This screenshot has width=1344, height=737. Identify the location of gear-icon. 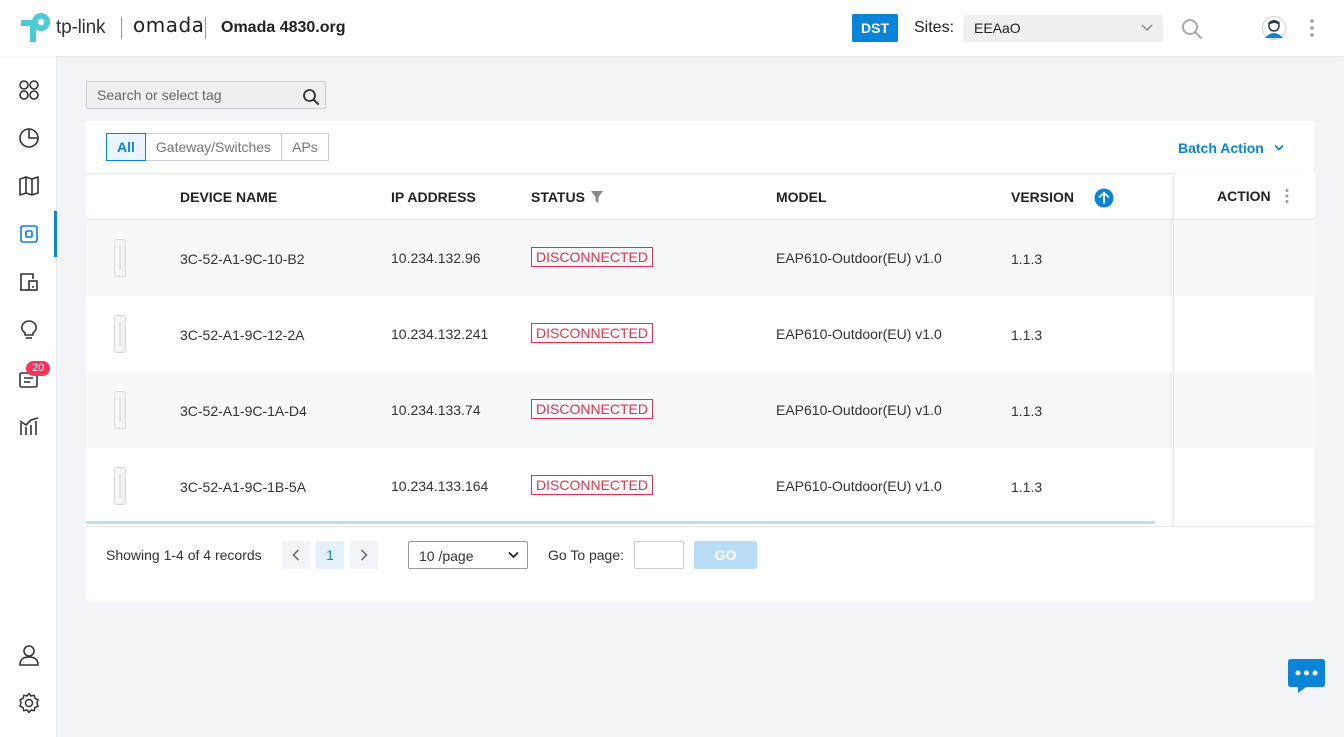
(28, 703).